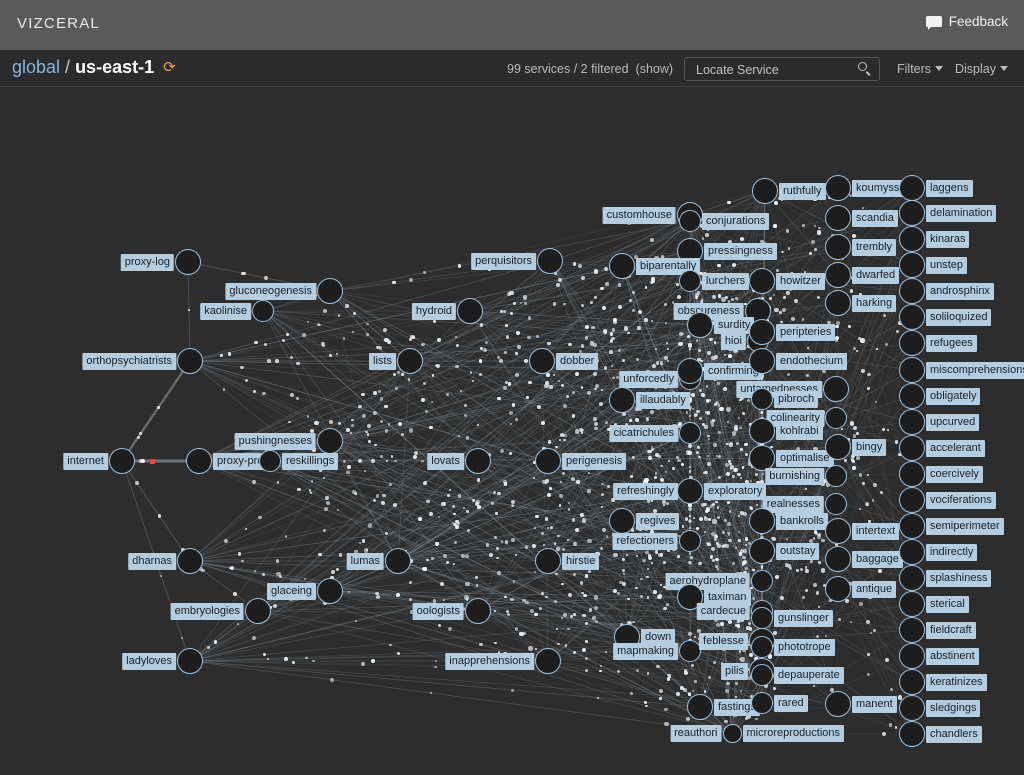 Image resolution: width=1024 pixels, height=775 pixels. Describe the element at coordinates (762, 551) in the screenshot. I see `graph-node-outstay` at that location.